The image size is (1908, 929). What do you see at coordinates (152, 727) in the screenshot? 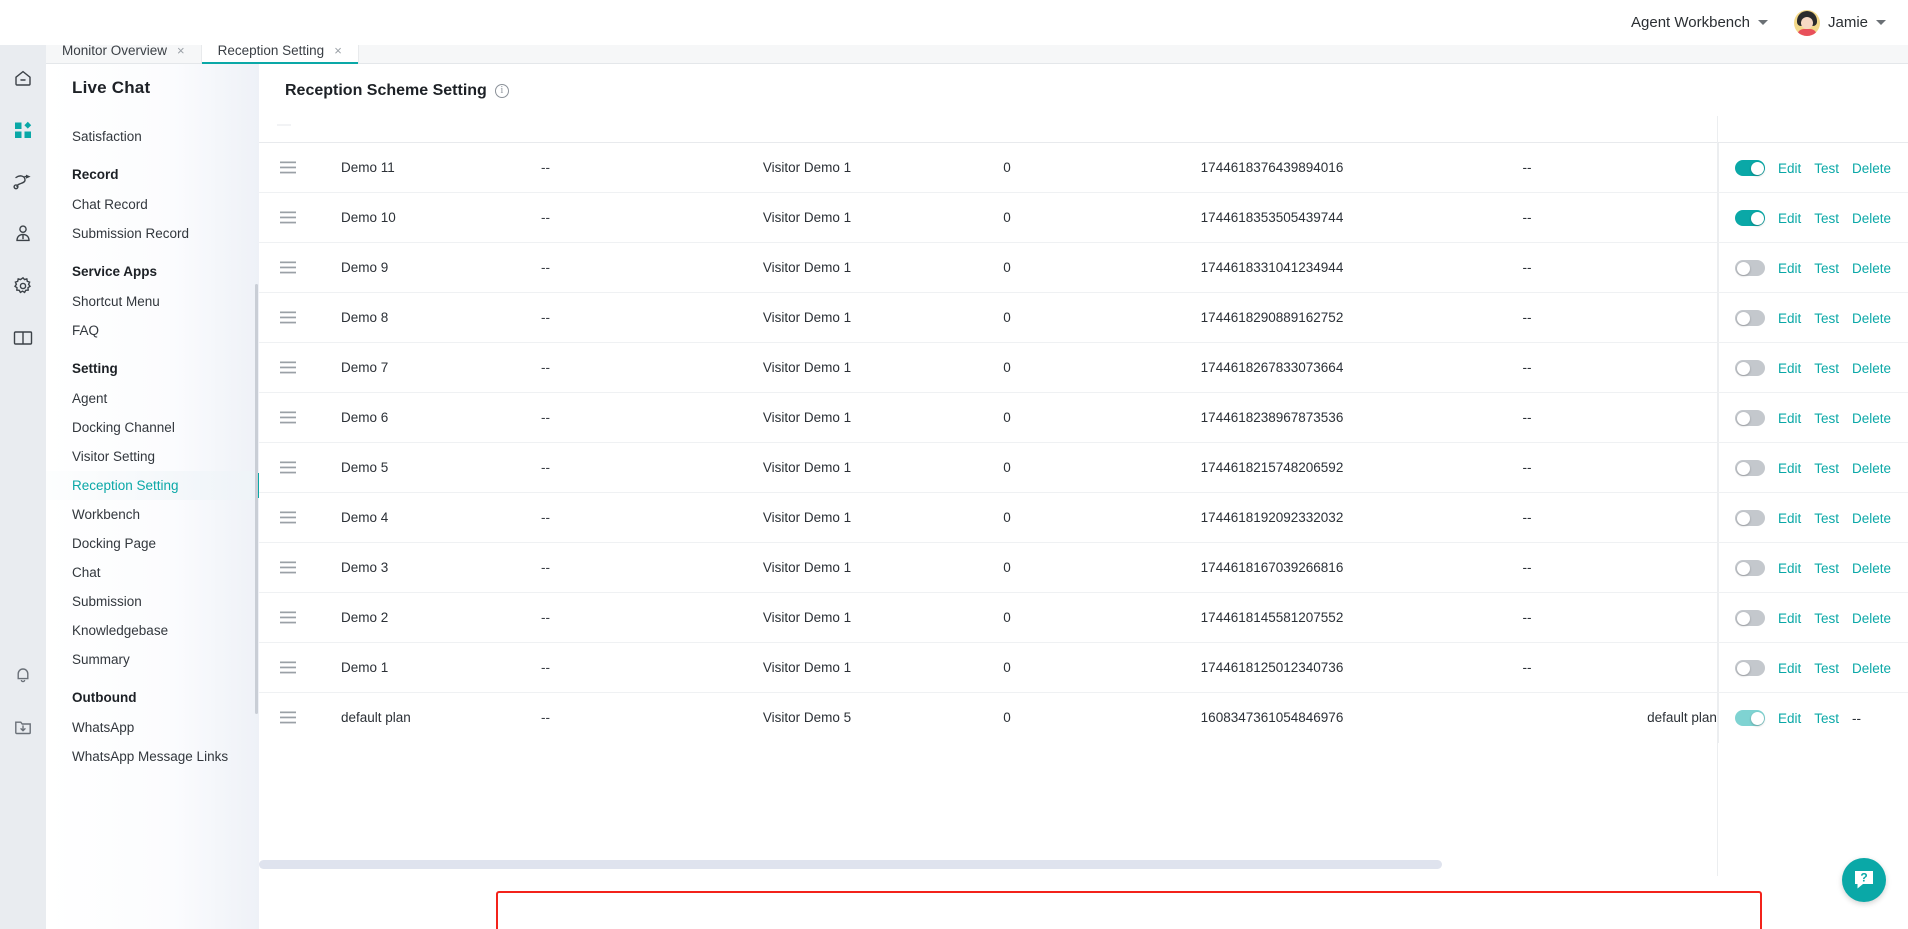
I see `sidebar-item-whatsapp: WhatsApp` at bounding box center [152, 727].